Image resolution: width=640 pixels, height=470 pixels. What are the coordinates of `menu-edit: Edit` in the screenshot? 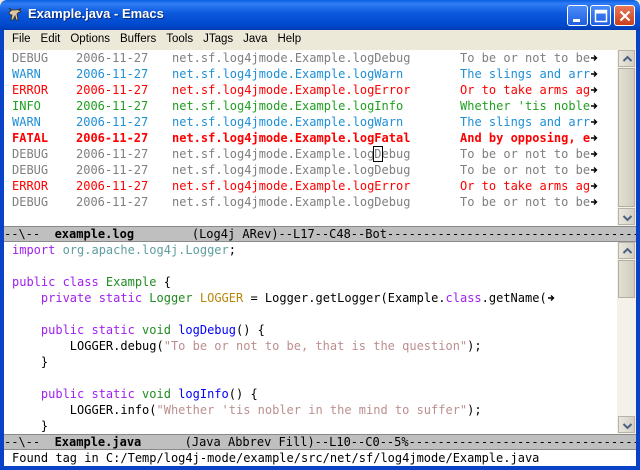 It's located at (51, 39).